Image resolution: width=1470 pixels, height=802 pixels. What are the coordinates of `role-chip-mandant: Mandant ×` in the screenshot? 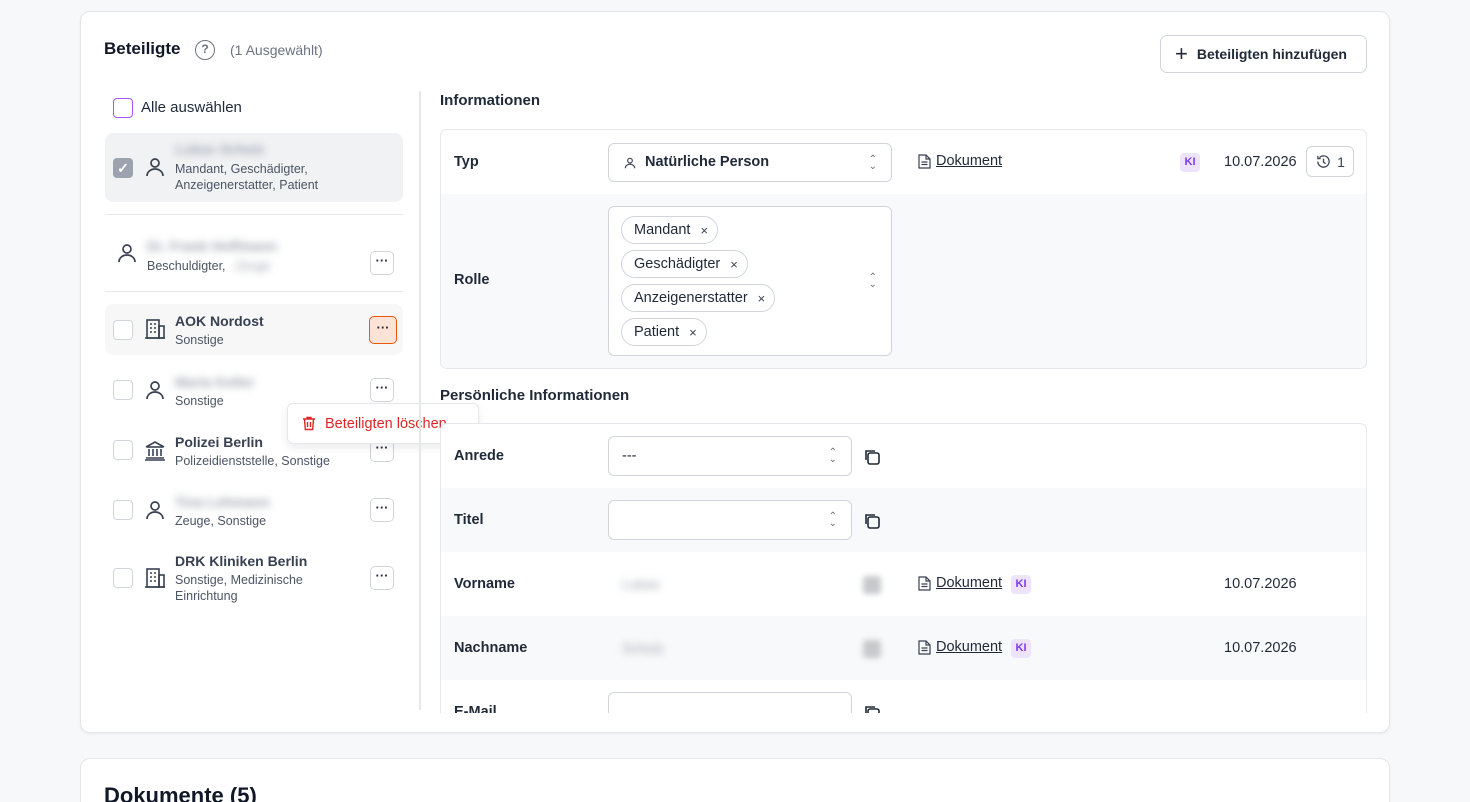 It's located at (670, 230).